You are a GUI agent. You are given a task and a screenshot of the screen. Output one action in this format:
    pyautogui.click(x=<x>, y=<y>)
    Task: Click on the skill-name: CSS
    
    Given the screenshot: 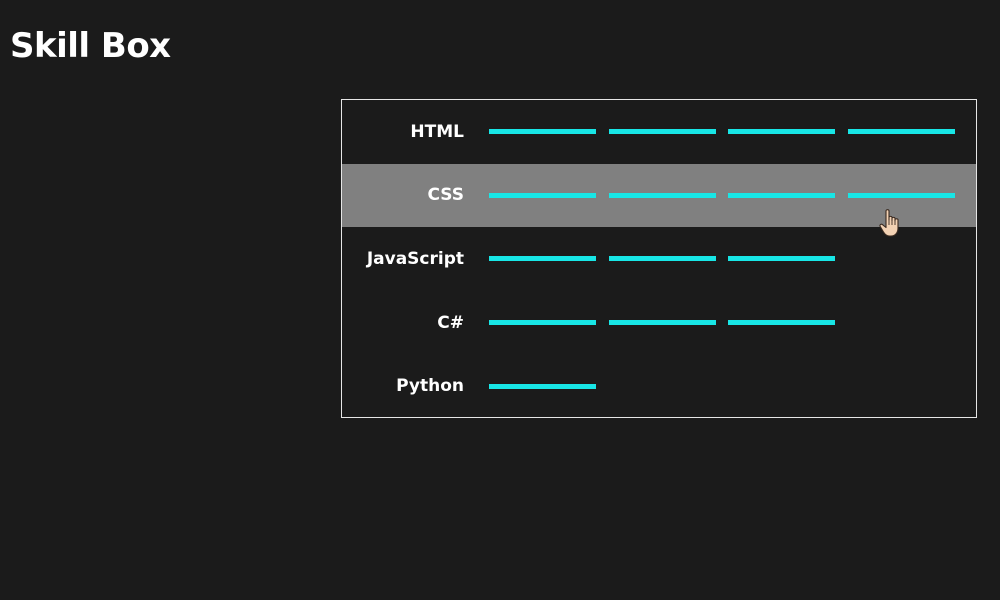 What is the action you would take?
    pyautogui.click(x=445, y=195)
    